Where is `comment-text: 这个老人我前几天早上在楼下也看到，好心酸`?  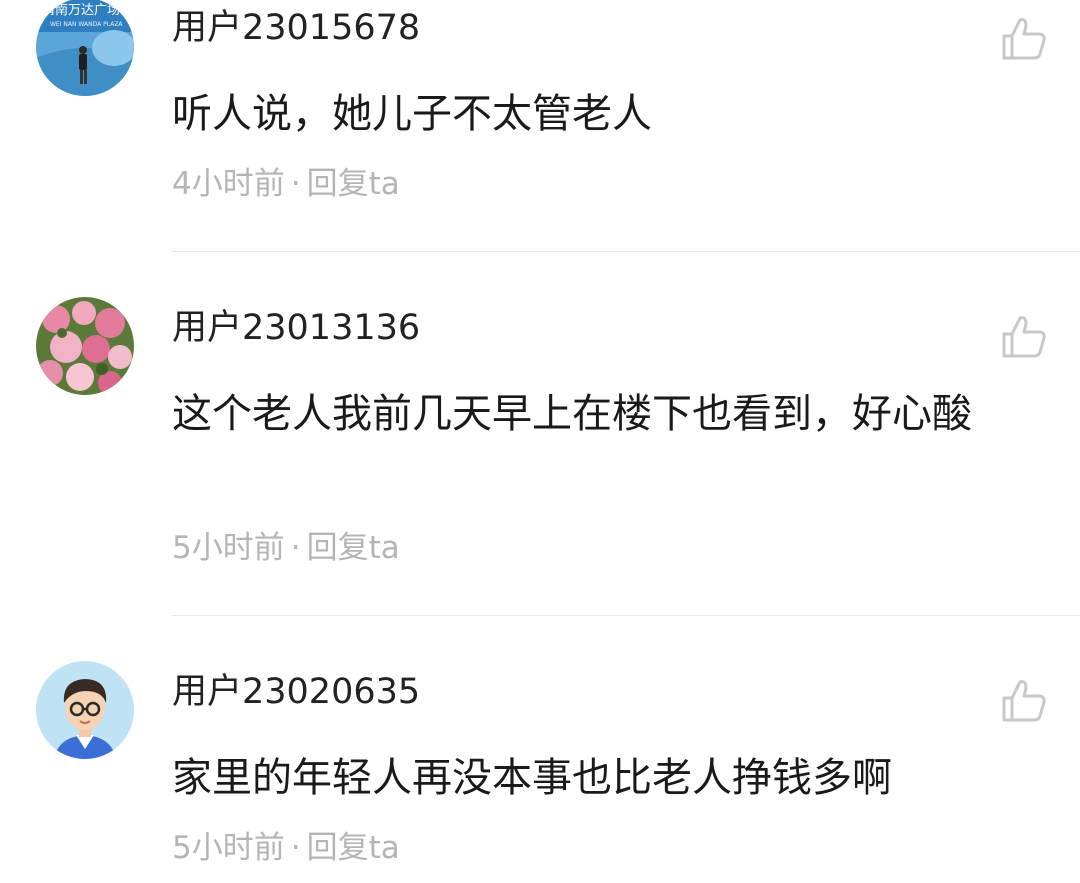
comment-text: 这个老人我前几天早上在楼下也看到，好心酸 is located at coordinates (572, 414).